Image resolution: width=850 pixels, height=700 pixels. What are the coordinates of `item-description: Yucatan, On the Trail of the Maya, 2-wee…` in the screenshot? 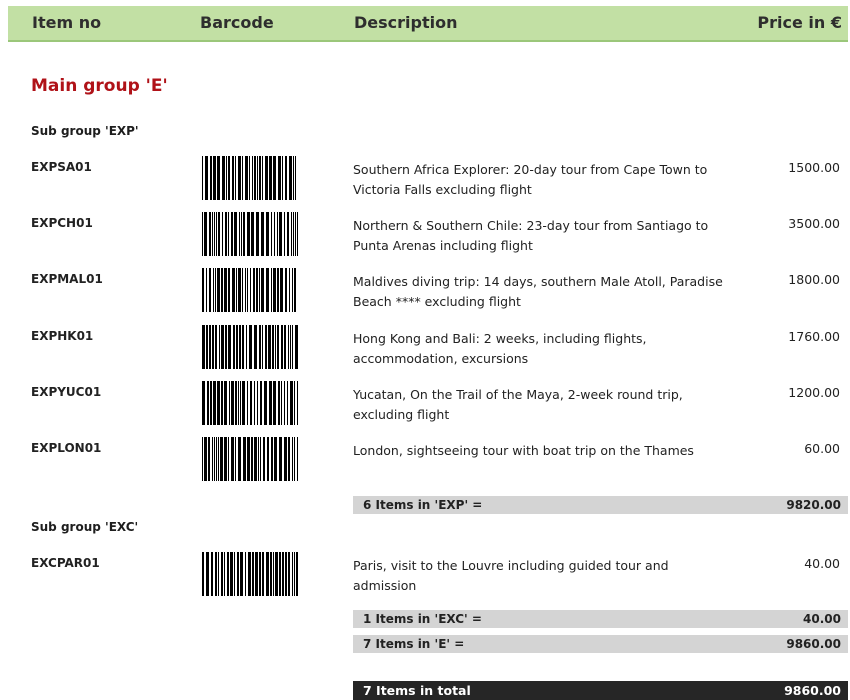 It's located at (518, 404).